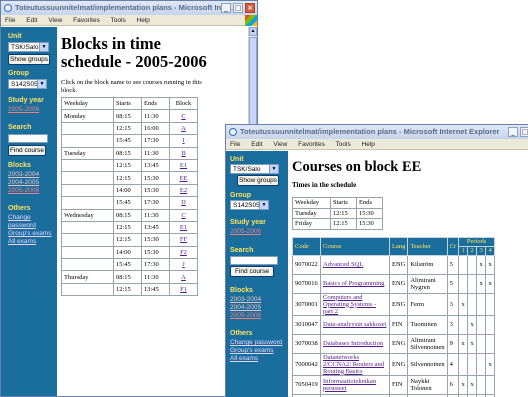 The image size is (528, 397). I want to click on course-teacher-cell: Alimirani Silvennoinen, so click(427, 343).